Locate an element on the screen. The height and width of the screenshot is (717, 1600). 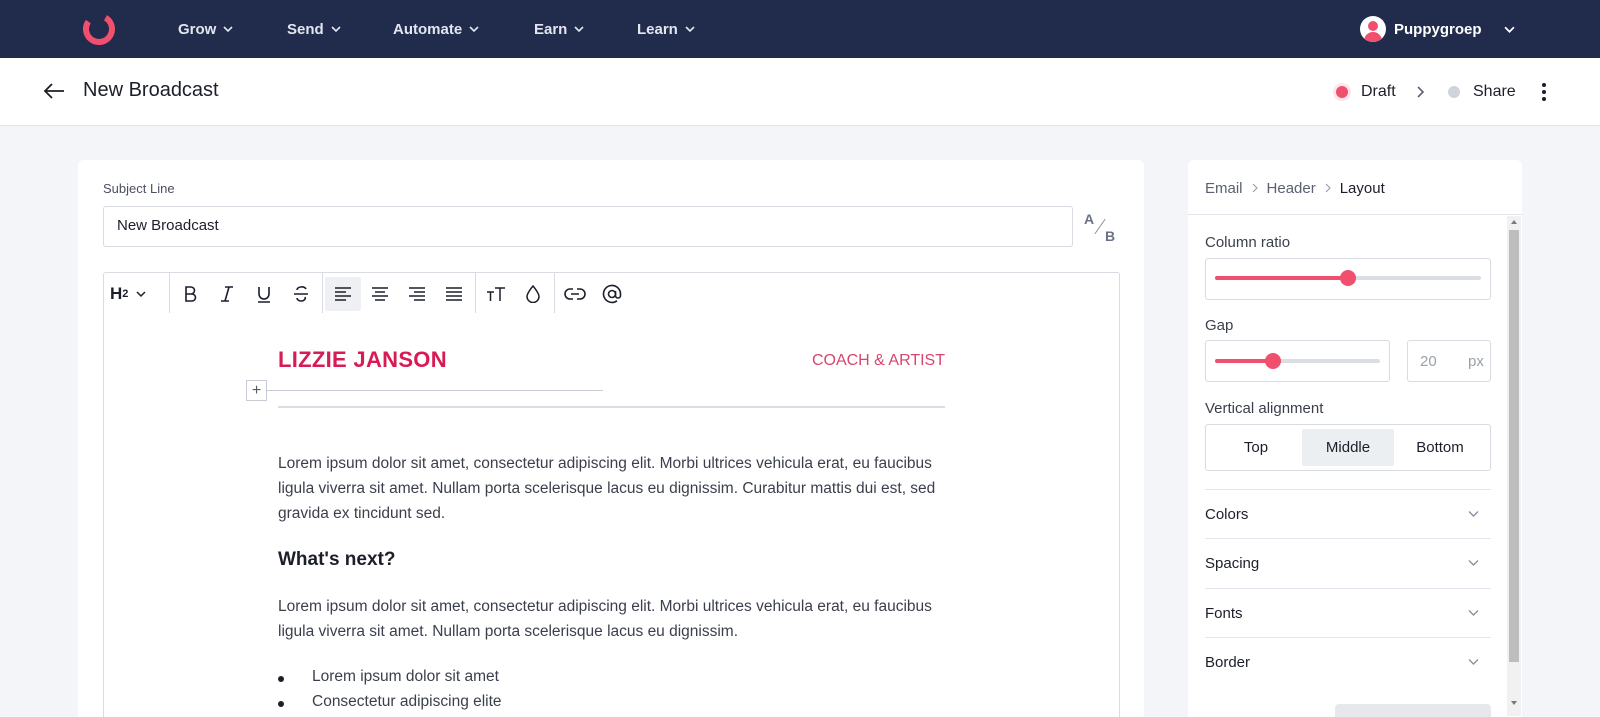
vertical-alignment-control: Top Middle Bottom is located at coordinates (1348, 447).